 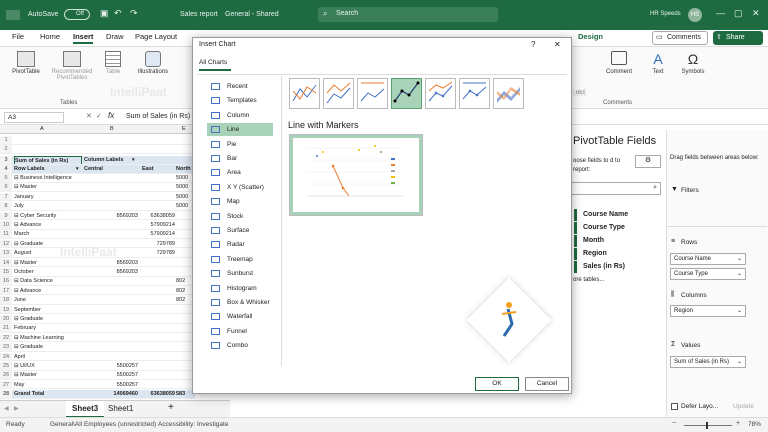 What do you see at coordinates (103, 424) in the screenshot?
I see `sensitivity-status: General\All Employees (unrestricted)` at bounding box center [103, 424].